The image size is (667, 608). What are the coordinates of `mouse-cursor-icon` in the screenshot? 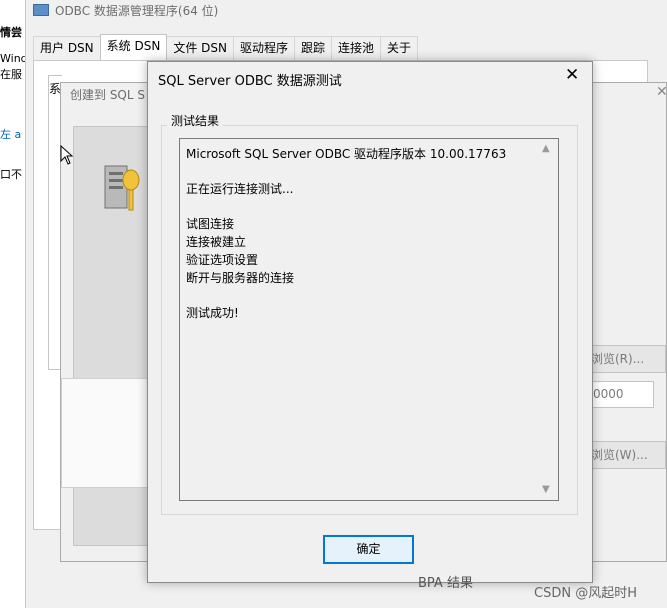 It's located at (67, 156).